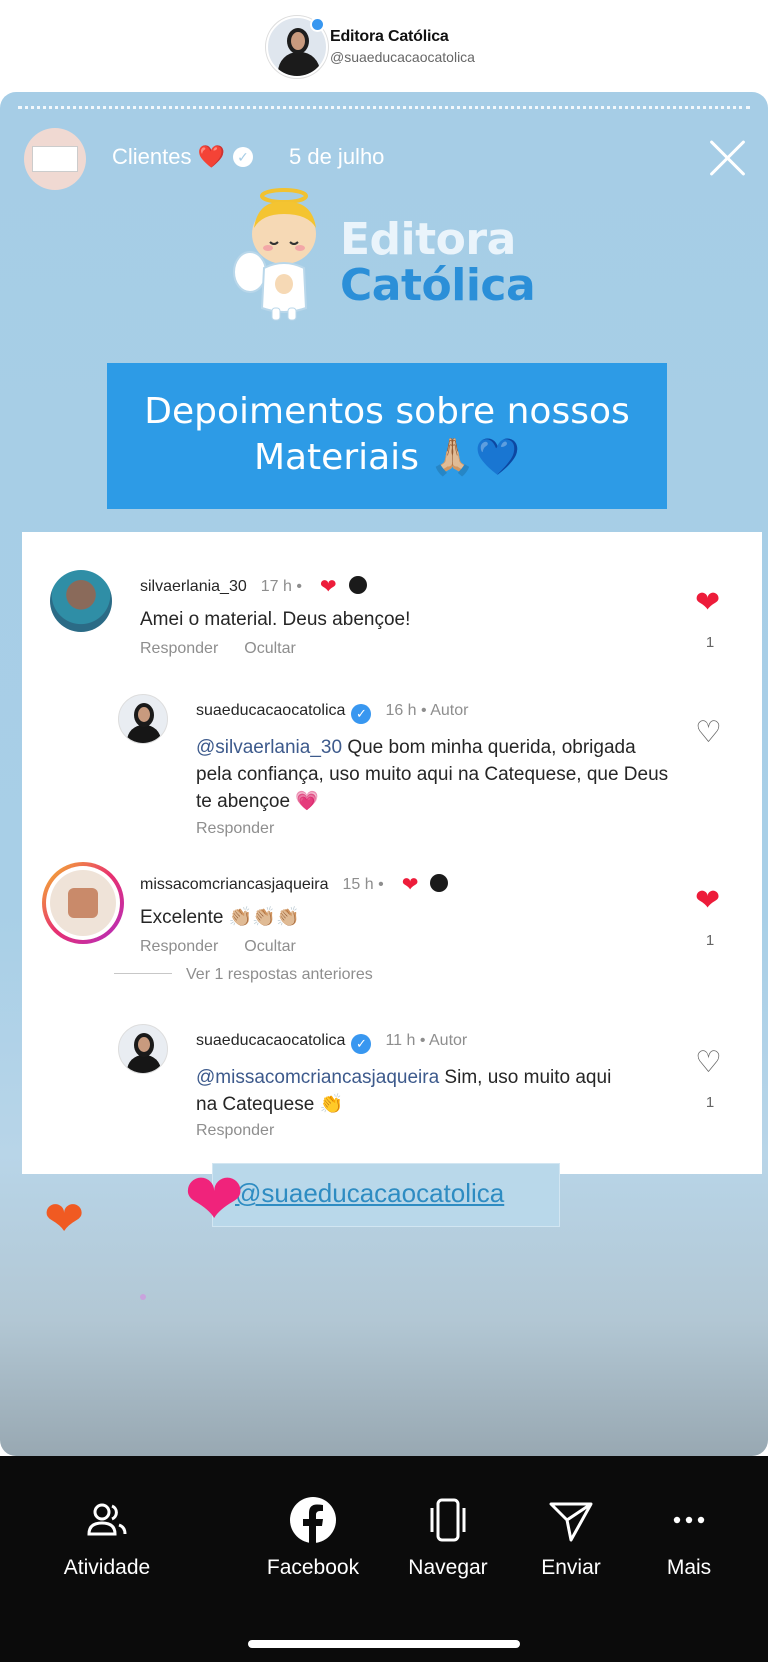 The height and width of the screenshot is (1662, 768). I want to click on verified-badge-icon, so click(317, 24).